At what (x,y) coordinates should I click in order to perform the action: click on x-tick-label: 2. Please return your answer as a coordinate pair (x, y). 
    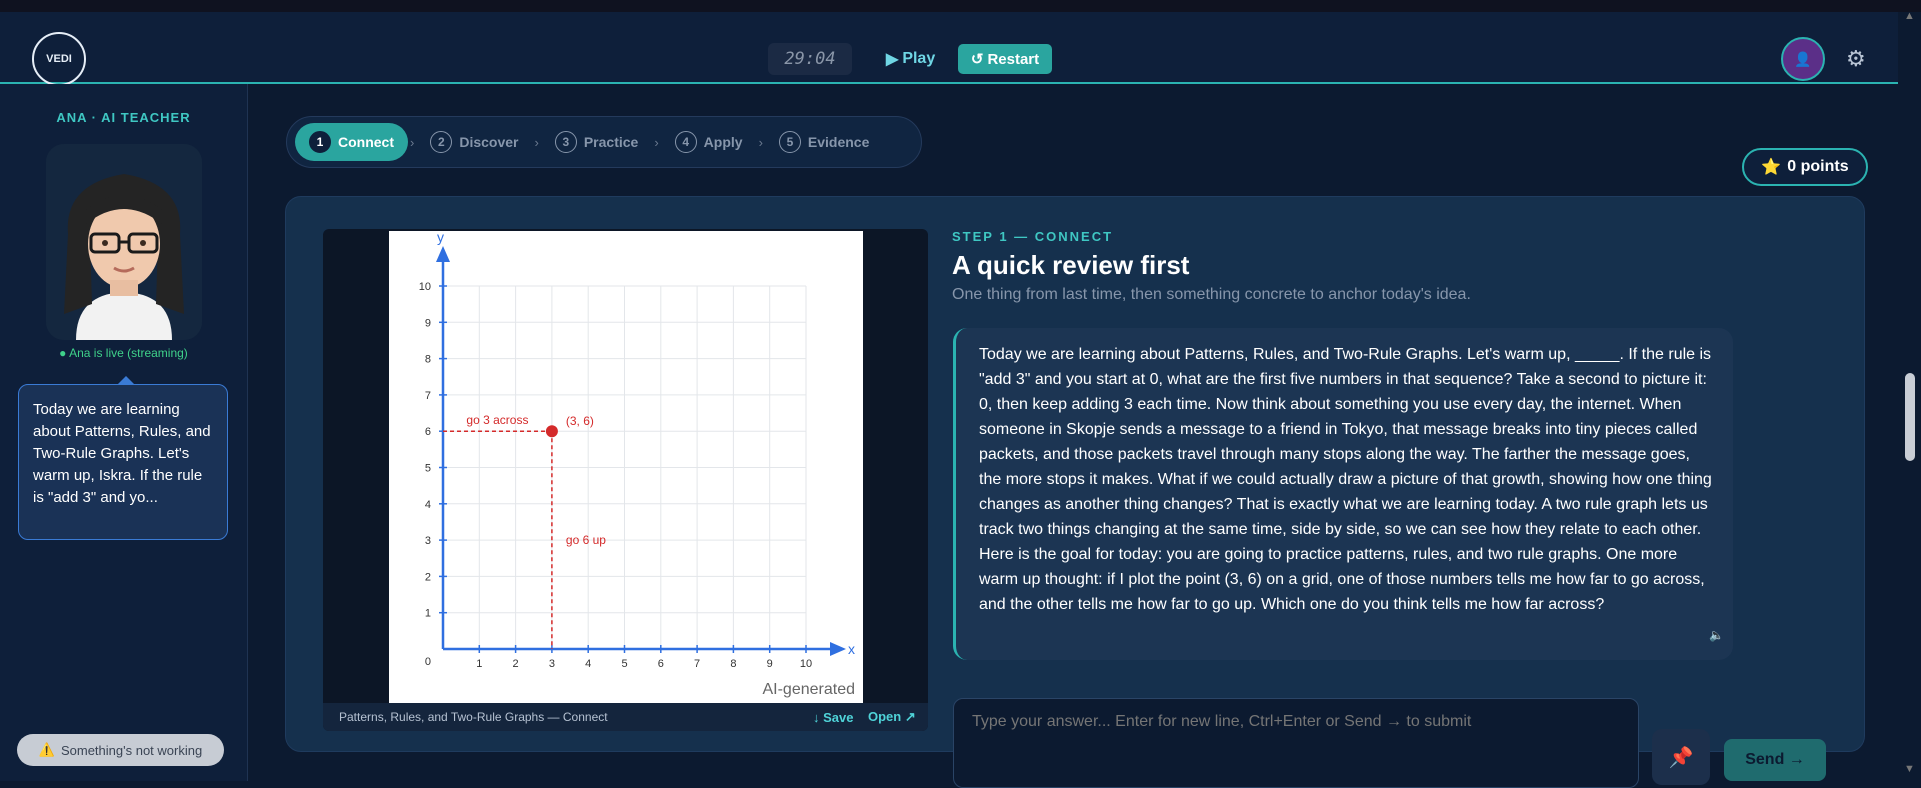
    Looking at the image, I should click on (516, 664).